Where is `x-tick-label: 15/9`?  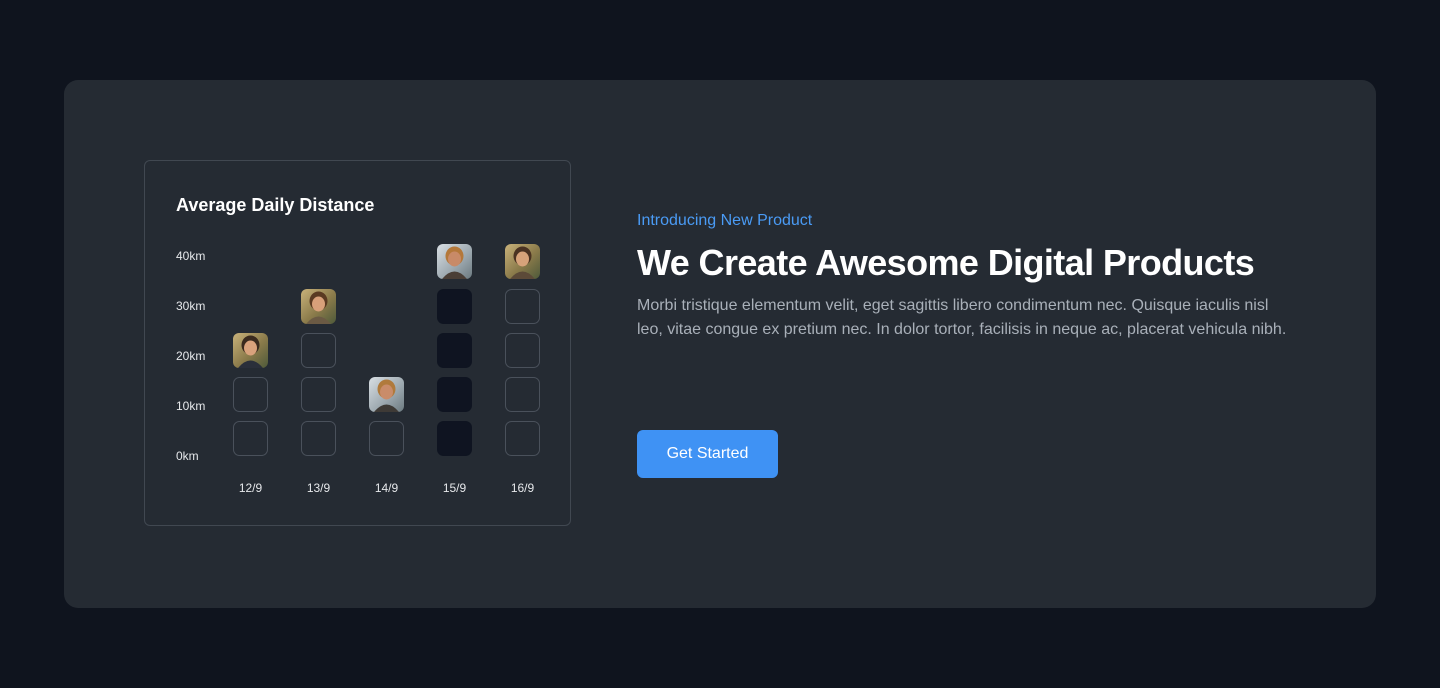 x-tick-label: 15/9 is located at coordinates (455, 488).